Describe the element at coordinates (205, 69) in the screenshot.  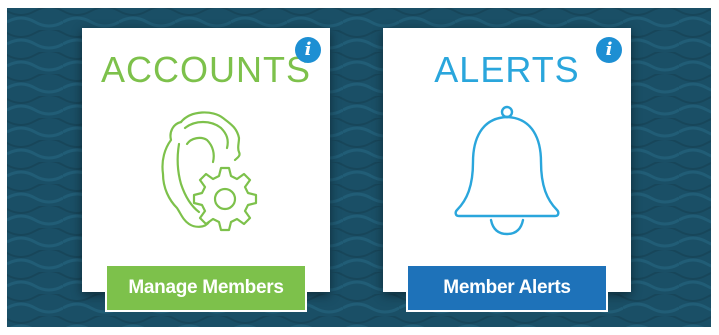
I see `accounts-title: ACCOUNTS` at that location.